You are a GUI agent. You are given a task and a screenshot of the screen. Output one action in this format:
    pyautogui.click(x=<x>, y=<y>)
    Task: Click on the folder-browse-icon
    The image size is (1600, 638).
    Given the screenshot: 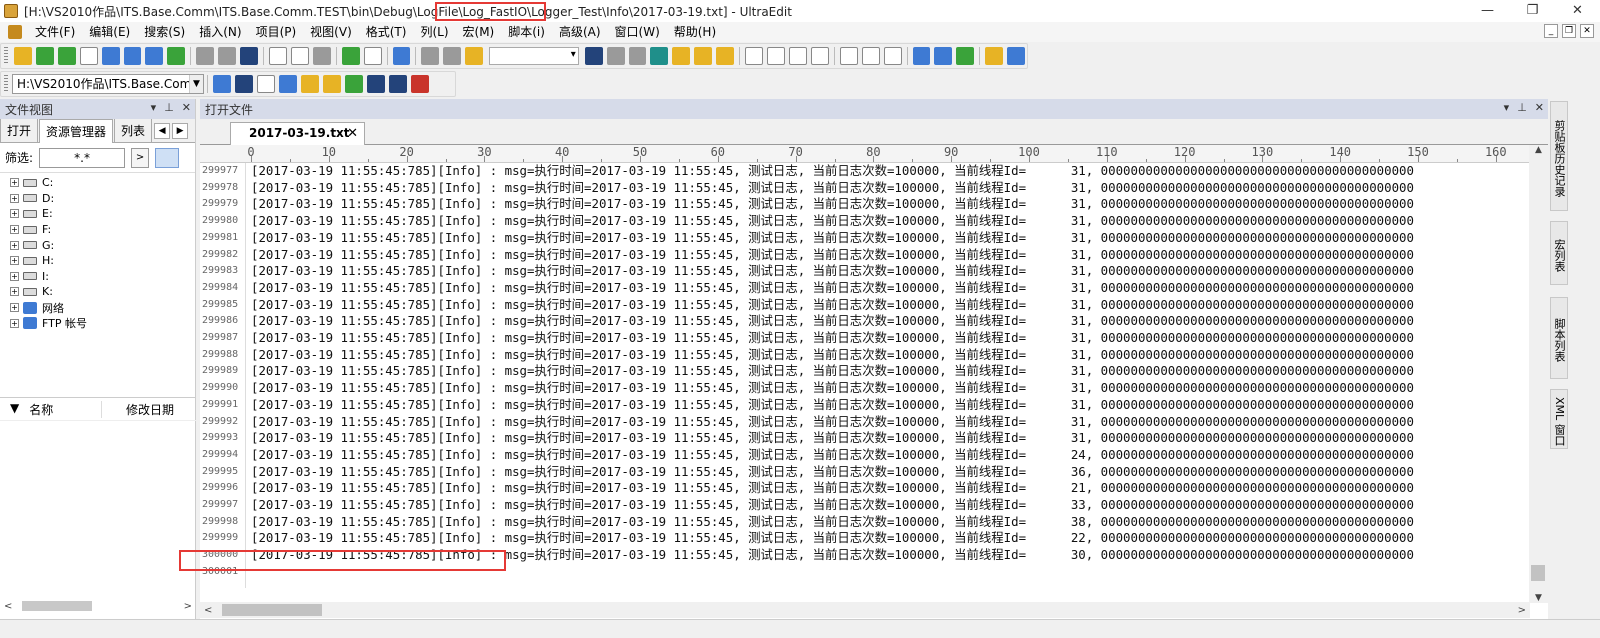 What is the action you would take?
    pyautogui.click(x=167, y=157)
    